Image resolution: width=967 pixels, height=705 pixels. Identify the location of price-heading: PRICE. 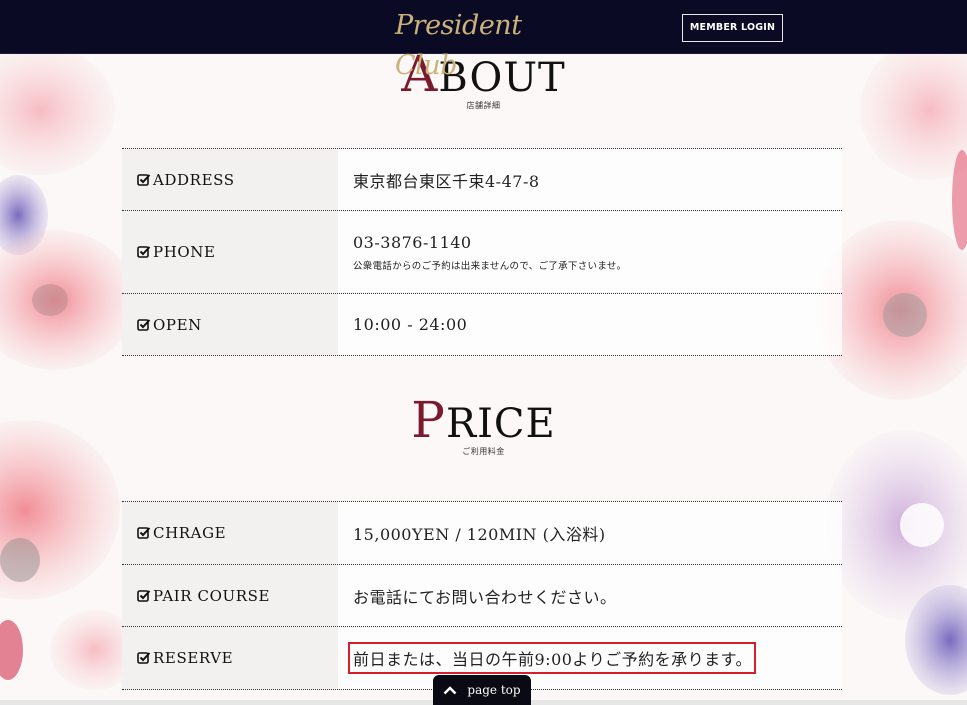
(483, 421).